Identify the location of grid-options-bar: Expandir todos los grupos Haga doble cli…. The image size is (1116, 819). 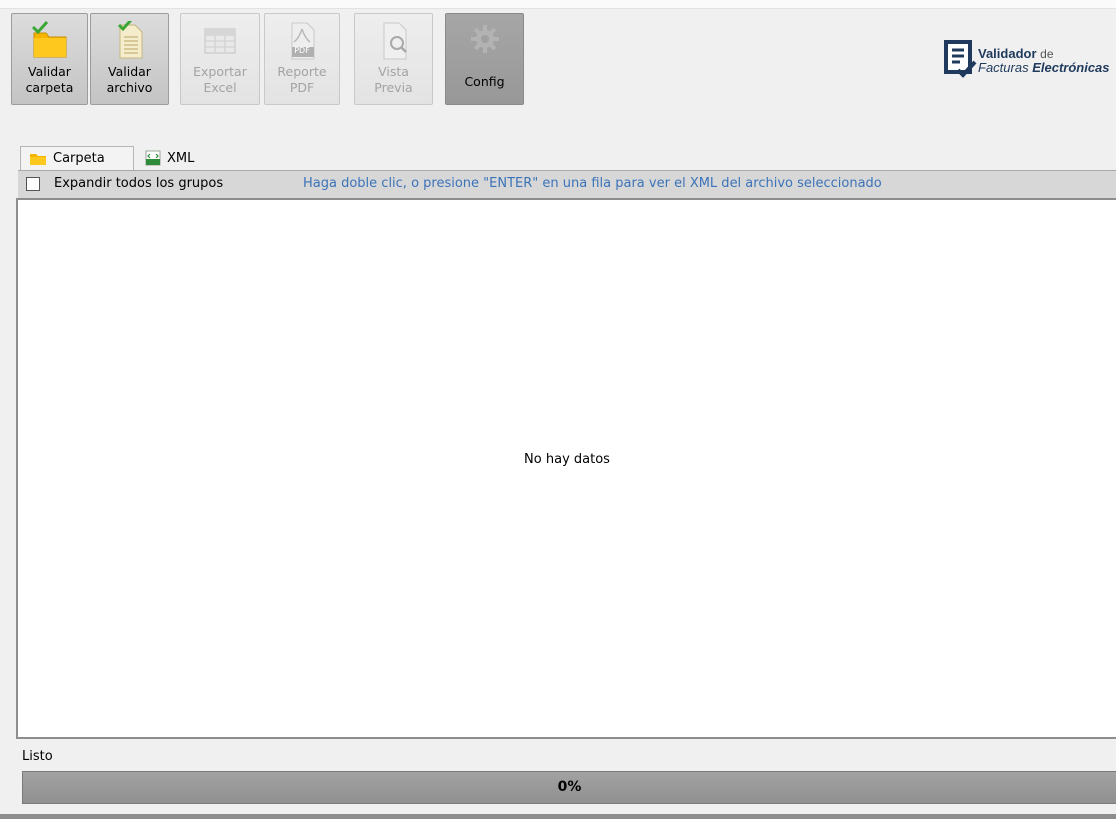
(567, 184).